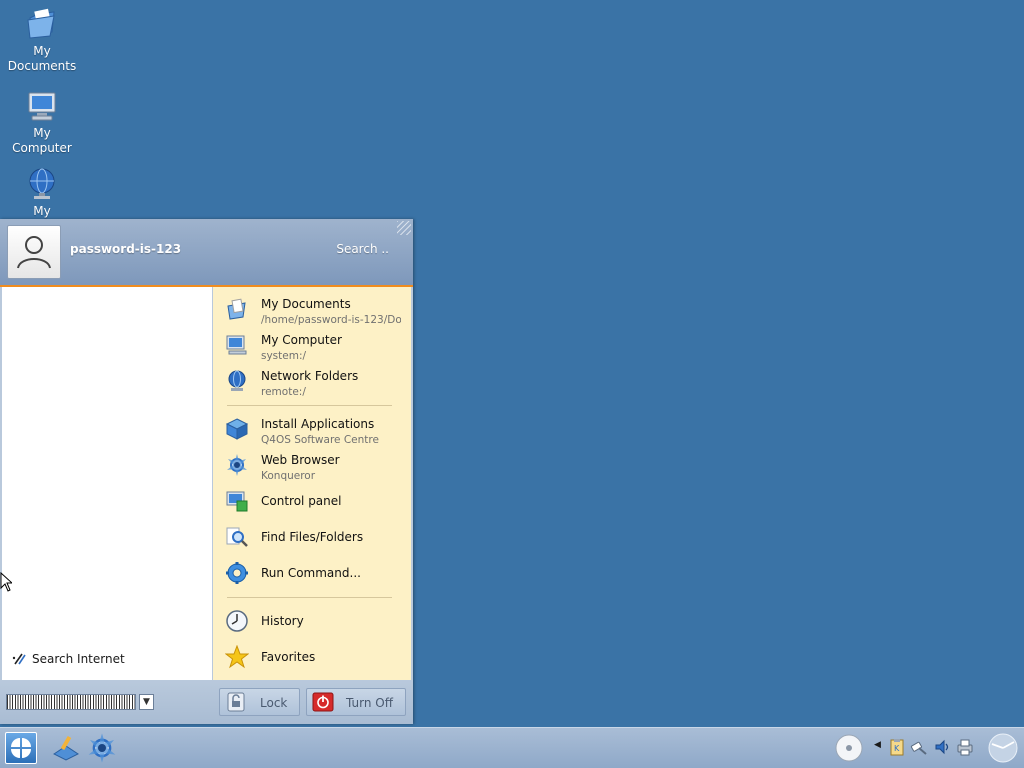  What do you see at coordinates (331, 320) in the screenshot?
I see `menu-item-subtitle: /home/password-is-123/Documents` at bounding box center [331, 320].